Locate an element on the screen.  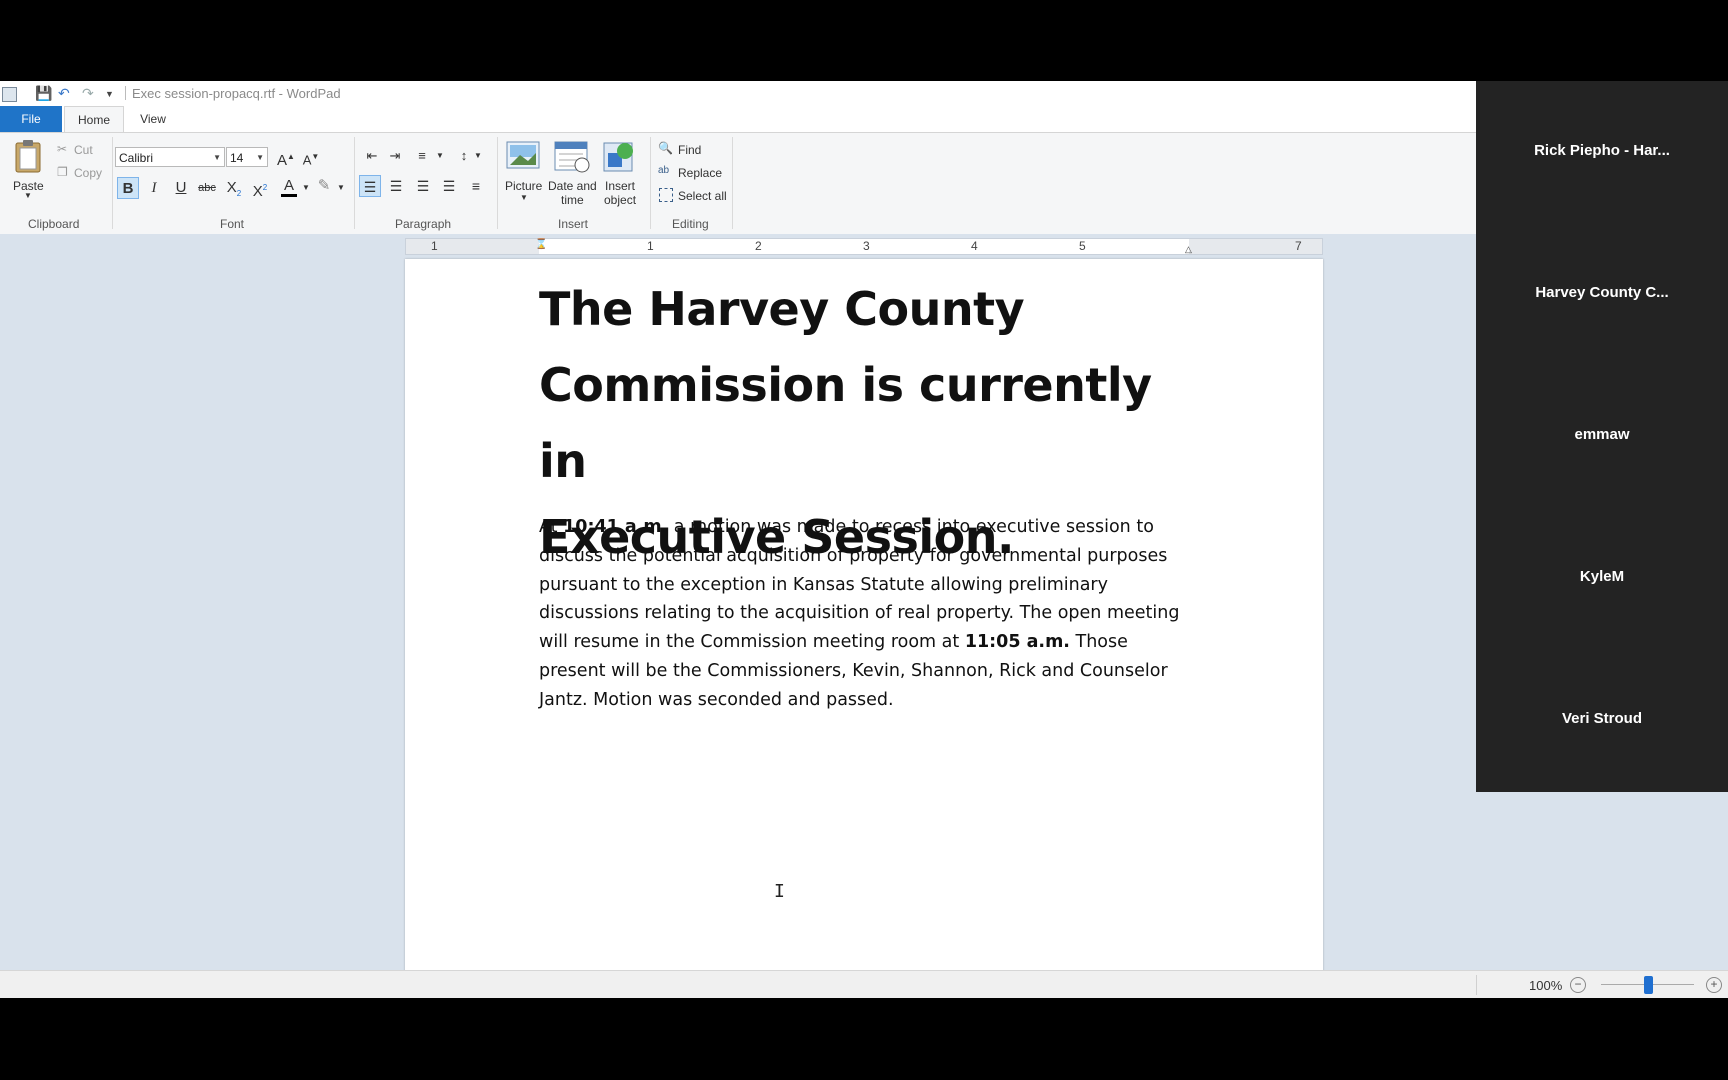
cut-icon: ✂ is located at coordinates (62, 149).